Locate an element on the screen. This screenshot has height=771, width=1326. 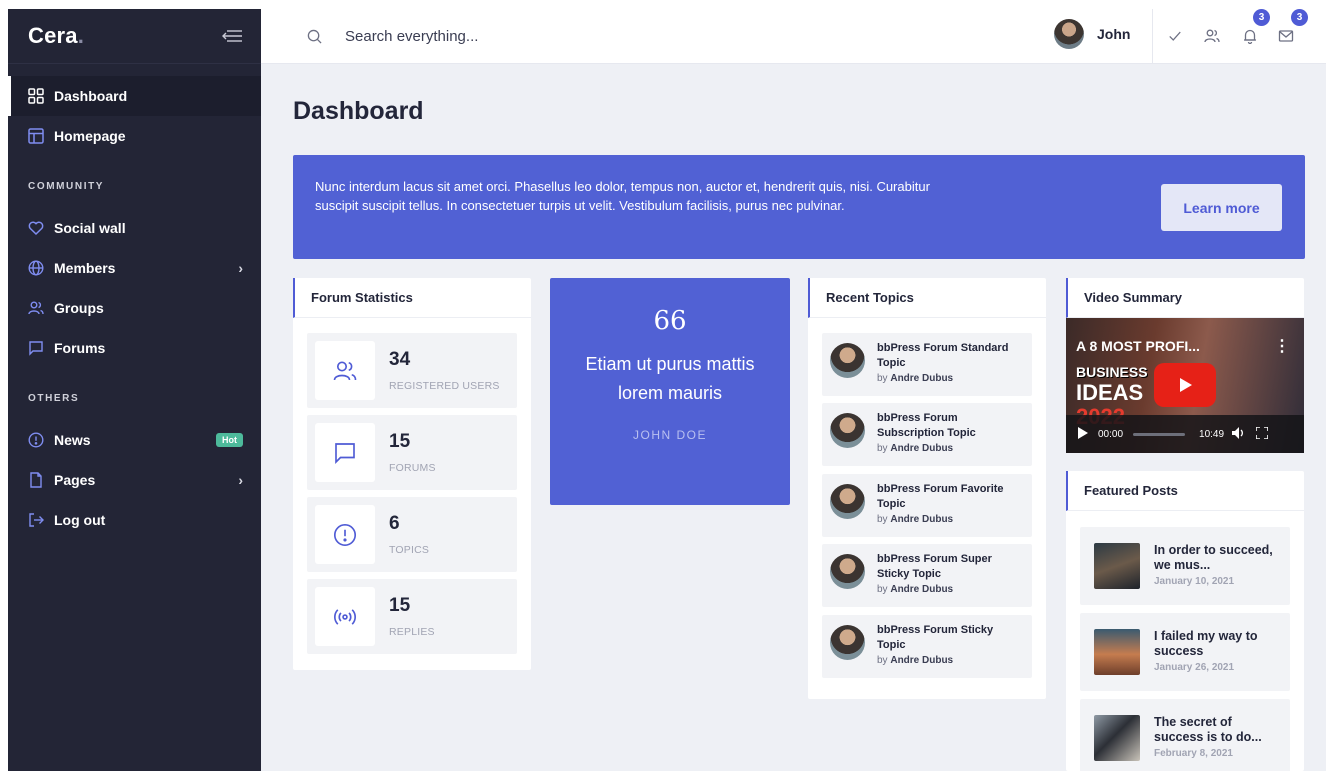
sidebar-item-log-out: Log out is located at coordinates (134, 520).